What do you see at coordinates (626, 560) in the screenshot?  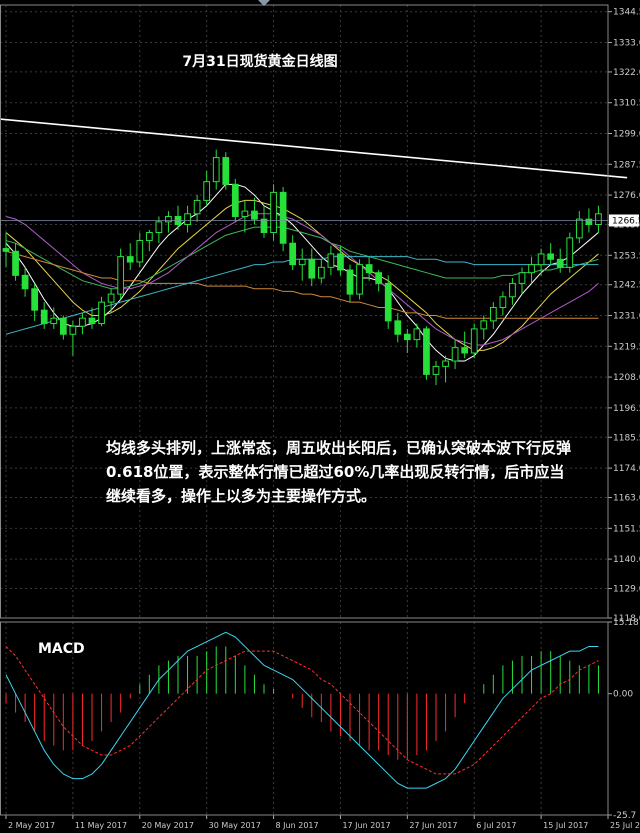 I see `price-tick-label: 1140.0` at bounding box center [626, 560].